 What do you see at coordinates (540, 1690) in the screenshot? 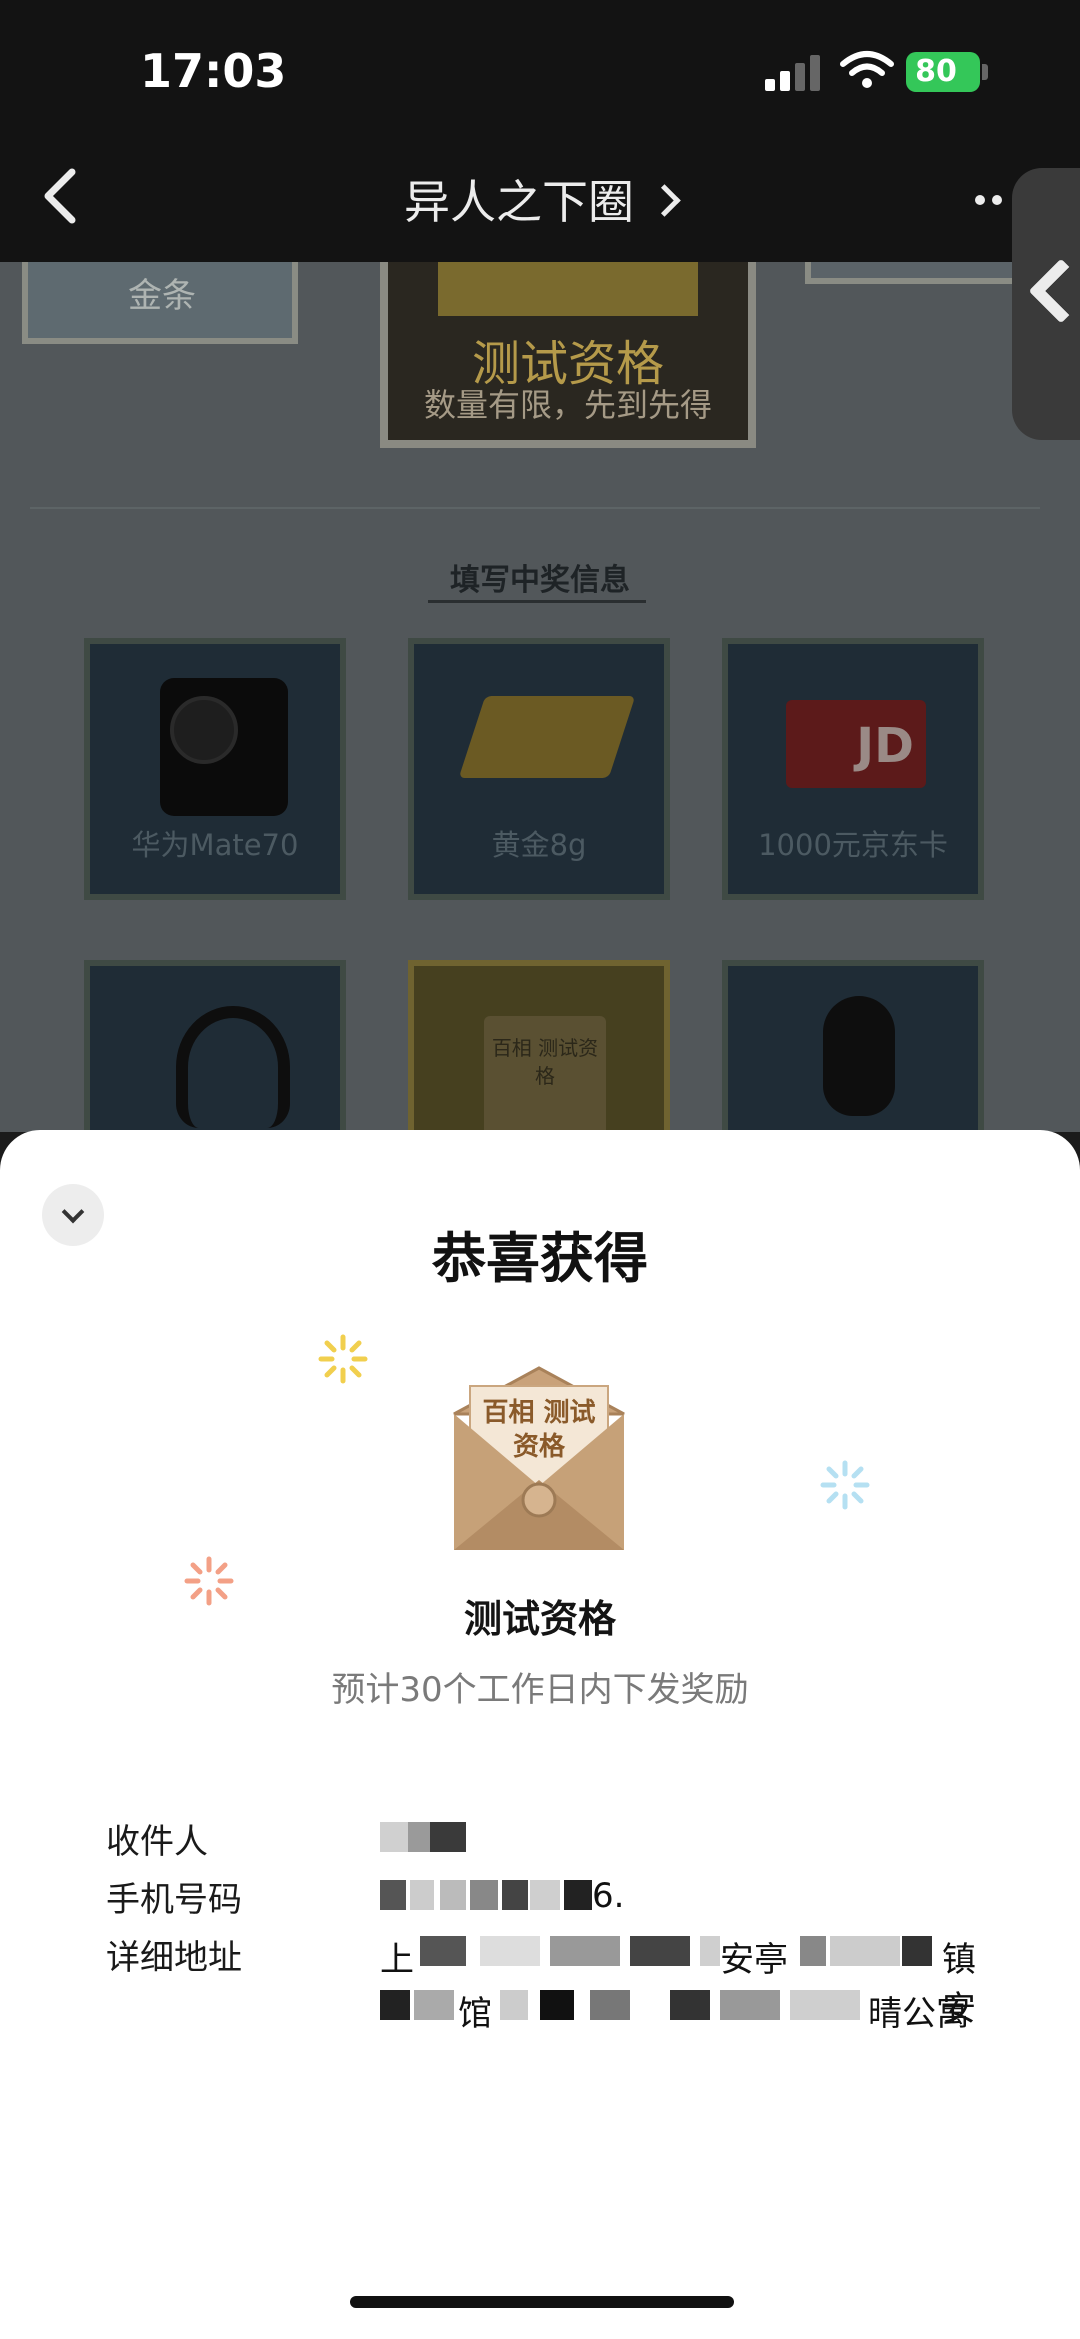
I see `prize-note: 预计30个工作日内下发奖励` at bounding box center [540, 1690].